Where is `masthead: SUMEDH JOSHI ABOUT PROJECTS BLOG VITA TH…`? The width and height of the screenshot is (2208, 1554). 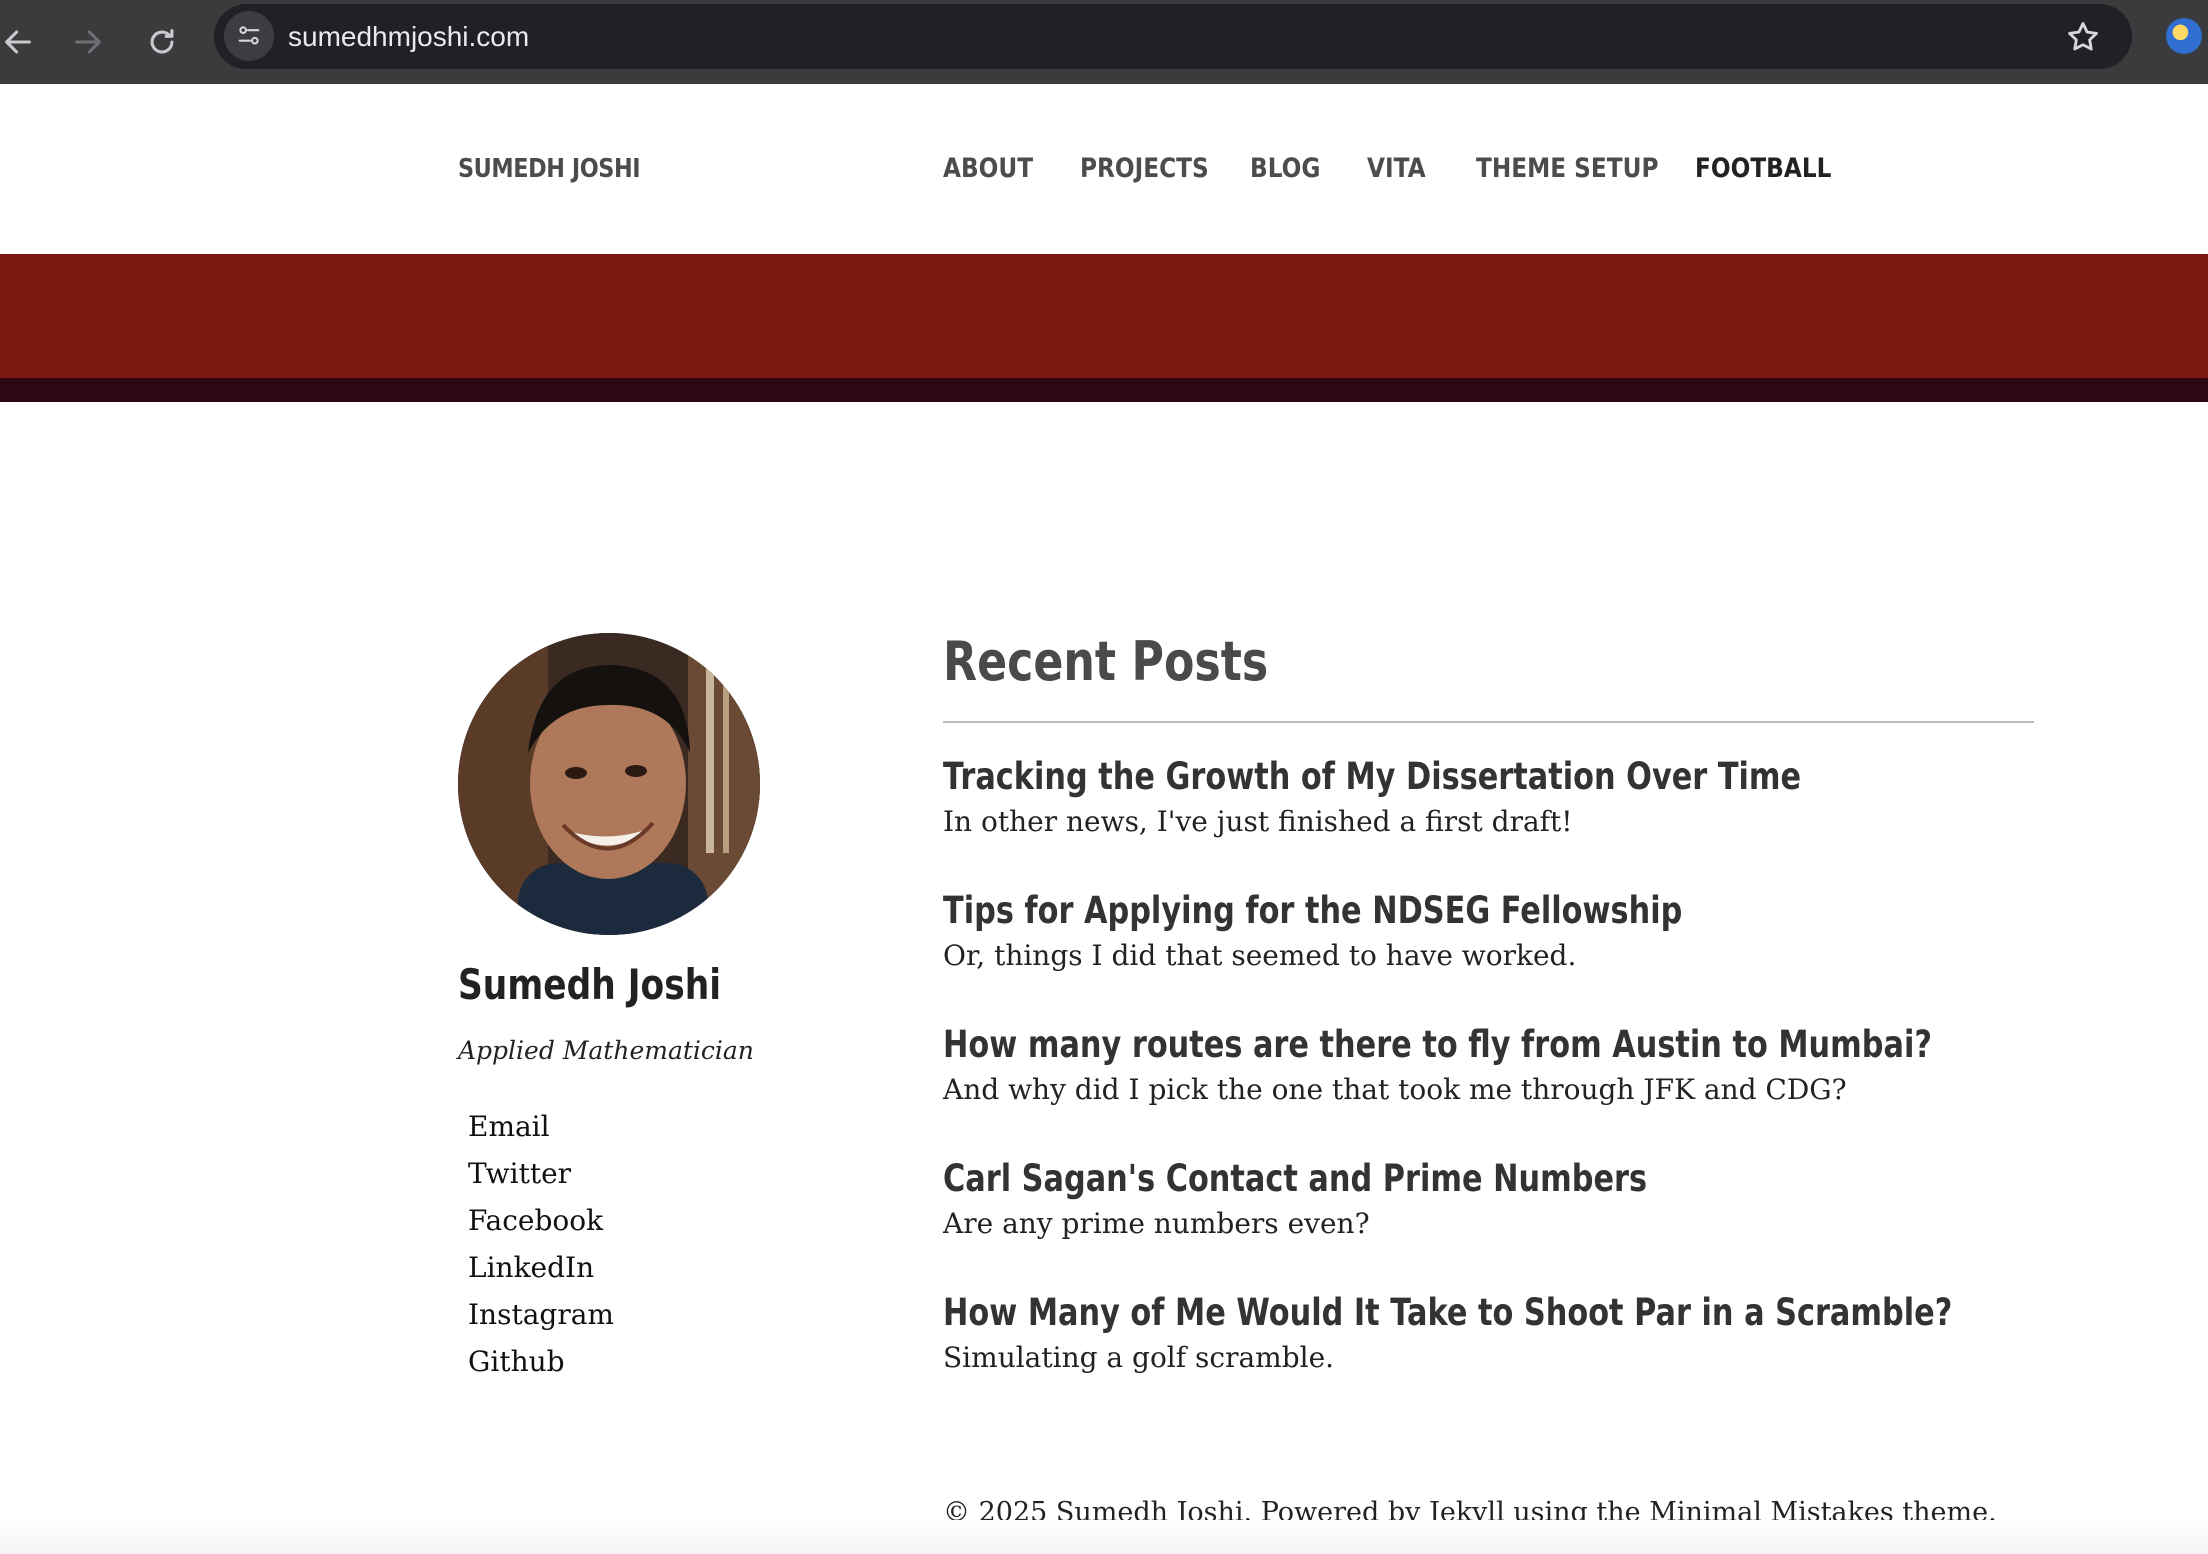 masthead: SUMEDH JOSHI ABOUT PROJECTS BLOG VITA TH… is located at coordinates (1104, 169).